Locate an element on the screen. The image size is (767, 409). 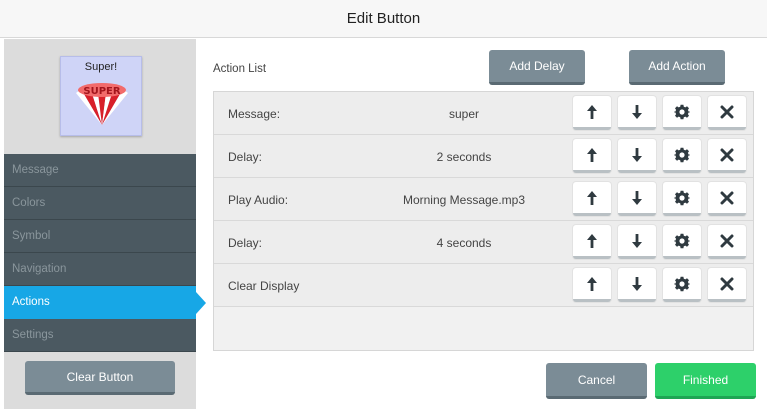
sidebar-item-label: Message is located at coordinates (35, 170).